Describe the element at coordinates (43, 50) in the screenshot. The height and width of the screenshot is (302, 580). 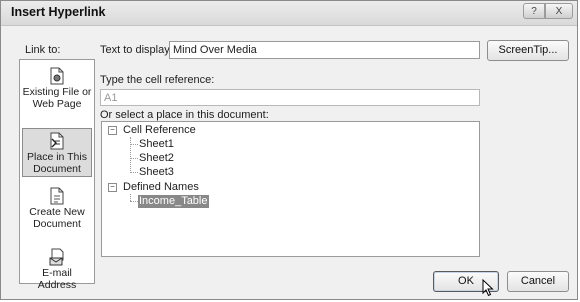
I see `link-to-label: Link to:` at that location.